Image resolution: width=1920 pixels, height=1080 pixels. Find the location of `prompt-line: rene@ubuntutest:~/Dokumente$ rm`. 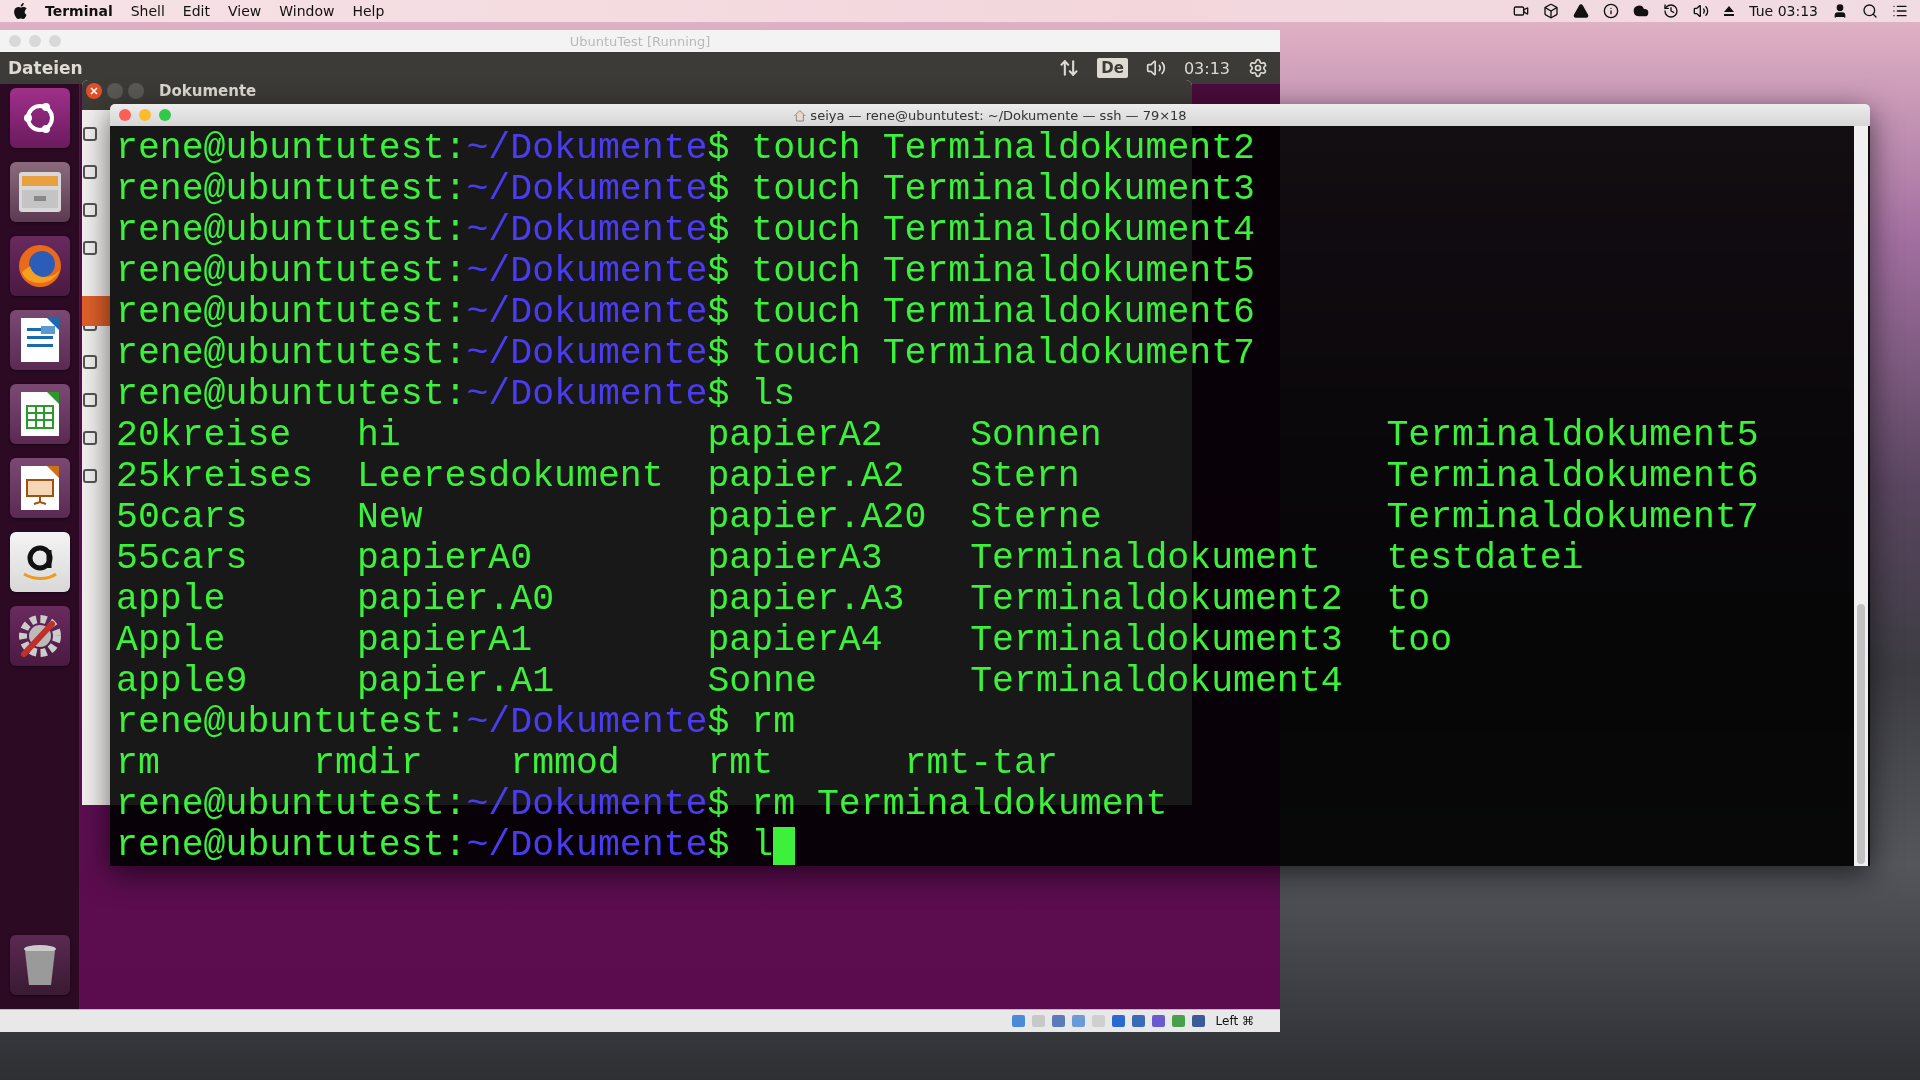

prompt-line: rene@ubuntutest:~/Dokumente$ rm is located at coordinates (456, 722).